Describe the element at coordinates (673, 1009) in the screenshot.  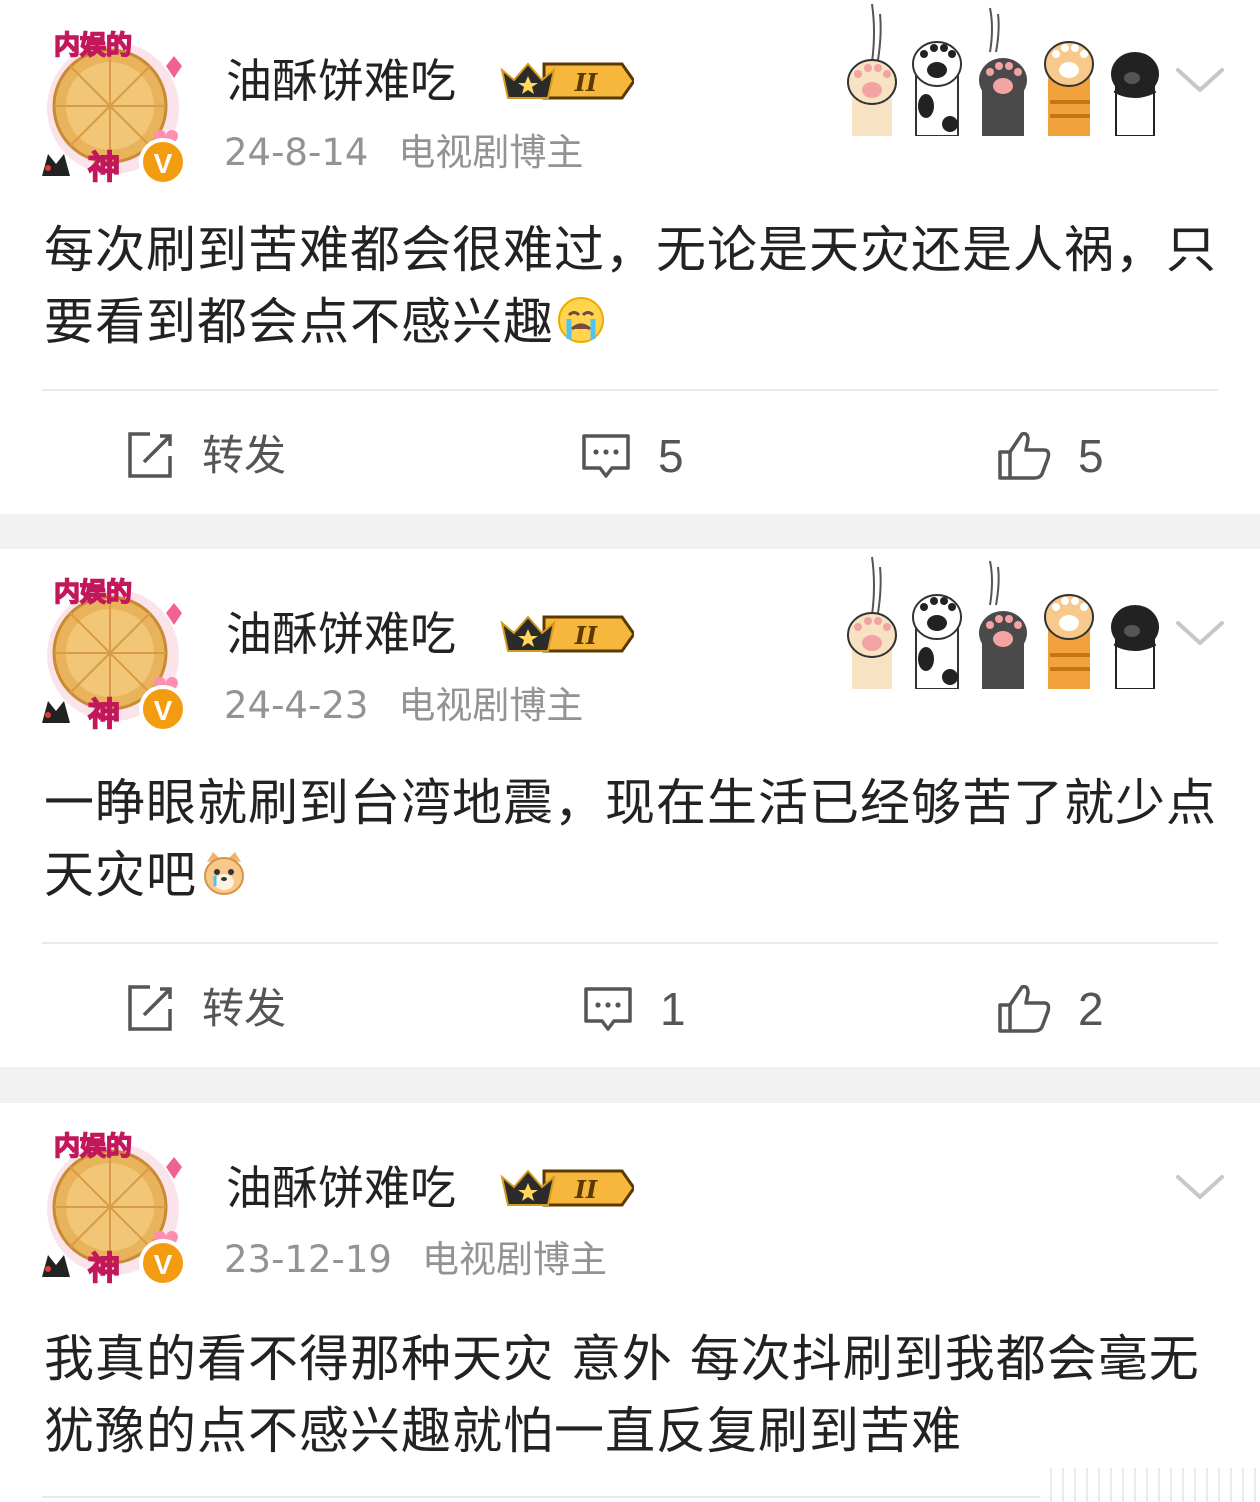
I see `comment-count: 1` at that location.